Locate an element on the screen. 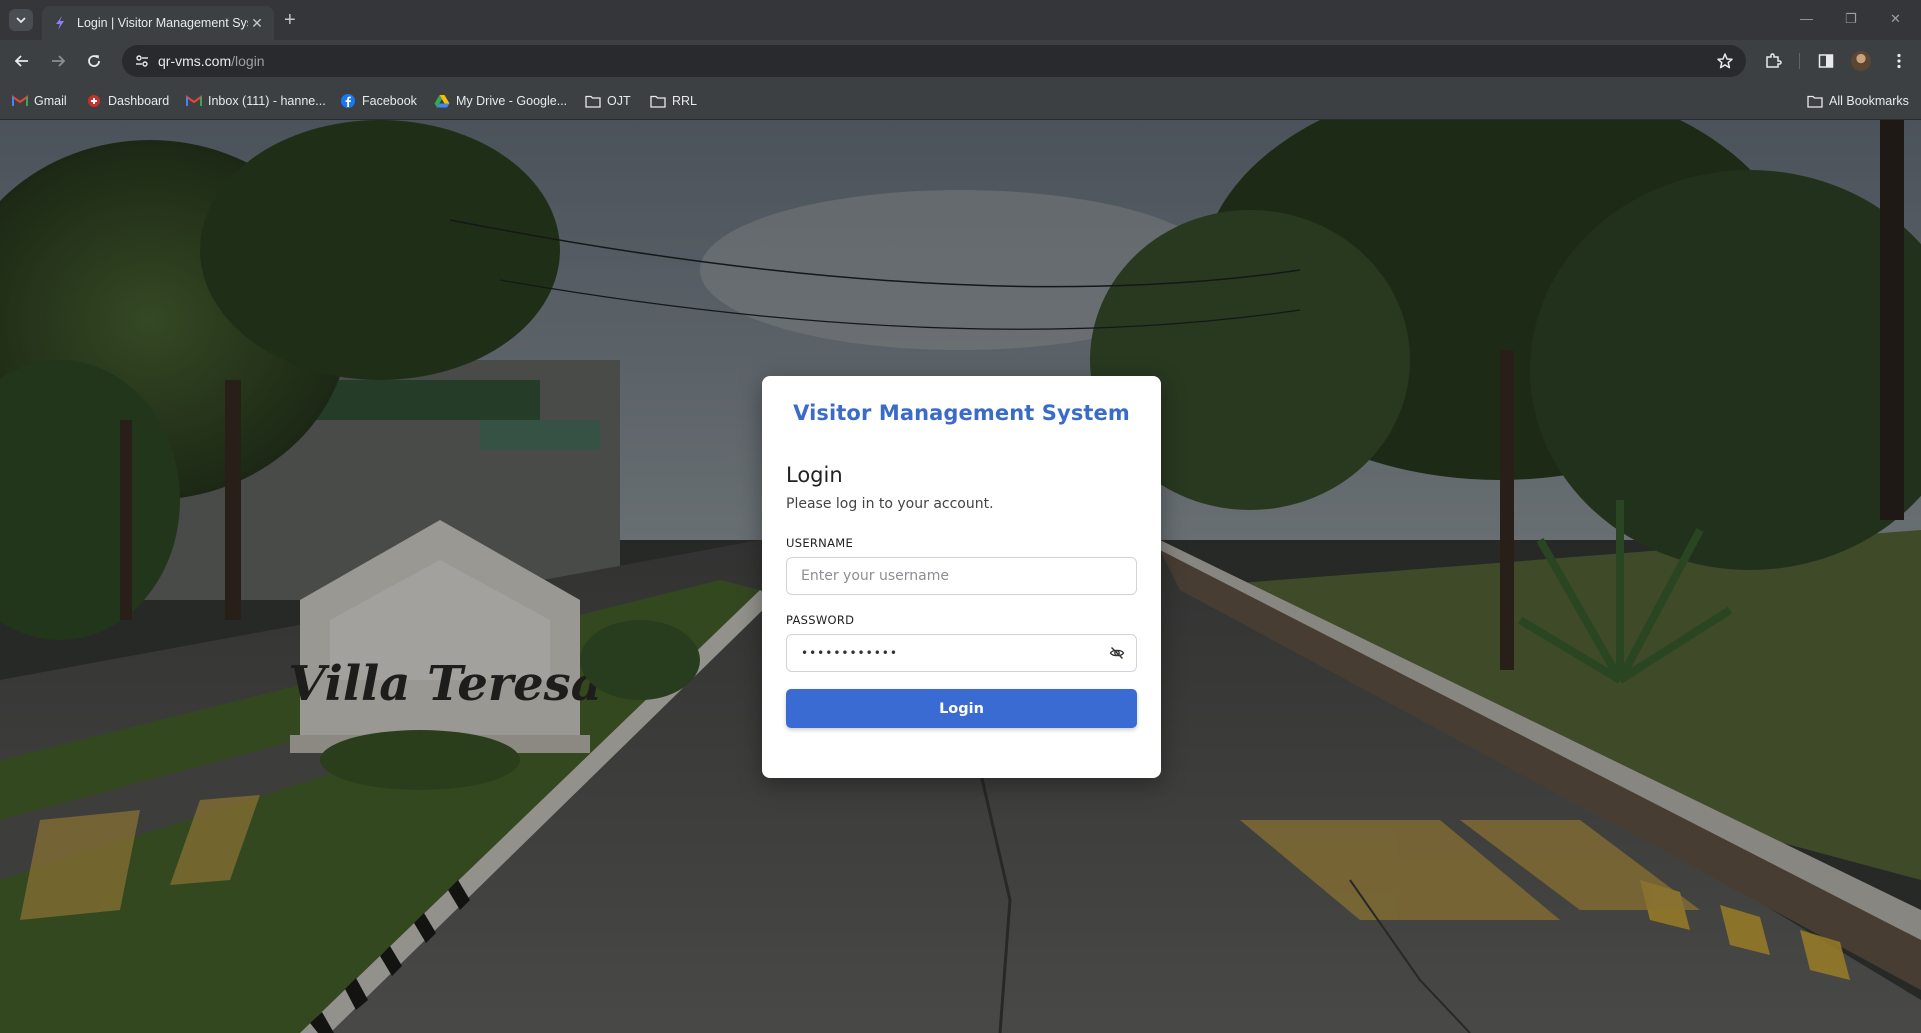  bookmark-label: Gmail is located at coordinates (50, 101).